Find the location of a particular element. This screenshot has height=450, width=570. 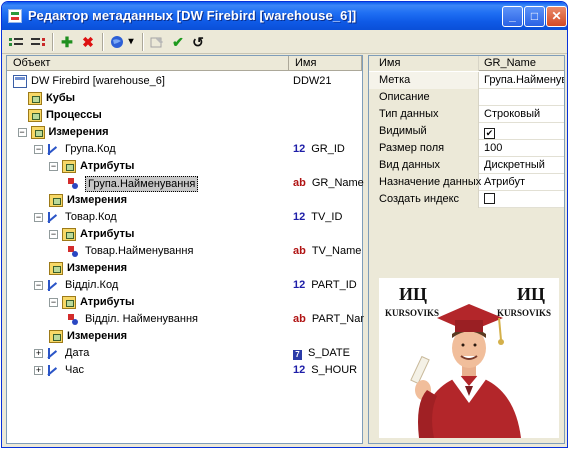

field-name: TV_Name is located at coordinates (336, 251).